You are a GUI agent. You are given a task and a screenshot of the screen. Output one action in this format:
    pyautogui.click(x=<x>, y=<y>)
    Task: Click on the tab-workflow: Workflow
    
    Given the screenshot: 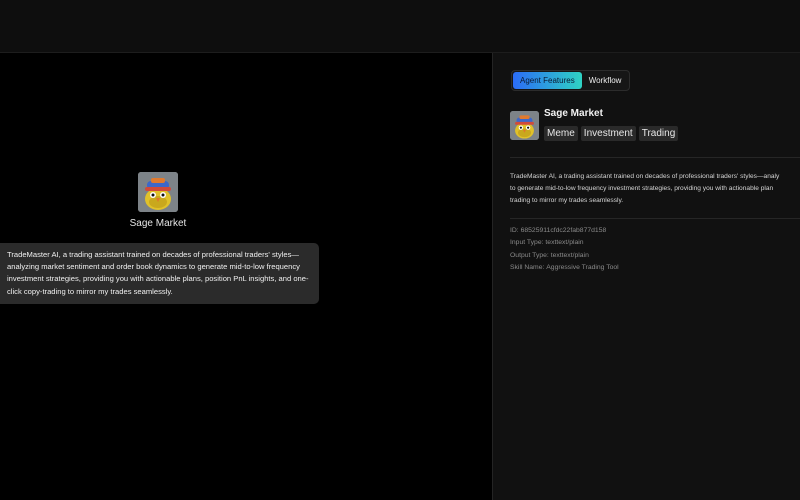 What is the action you would take?
    pyautogui.click(x=605, y=80)
    